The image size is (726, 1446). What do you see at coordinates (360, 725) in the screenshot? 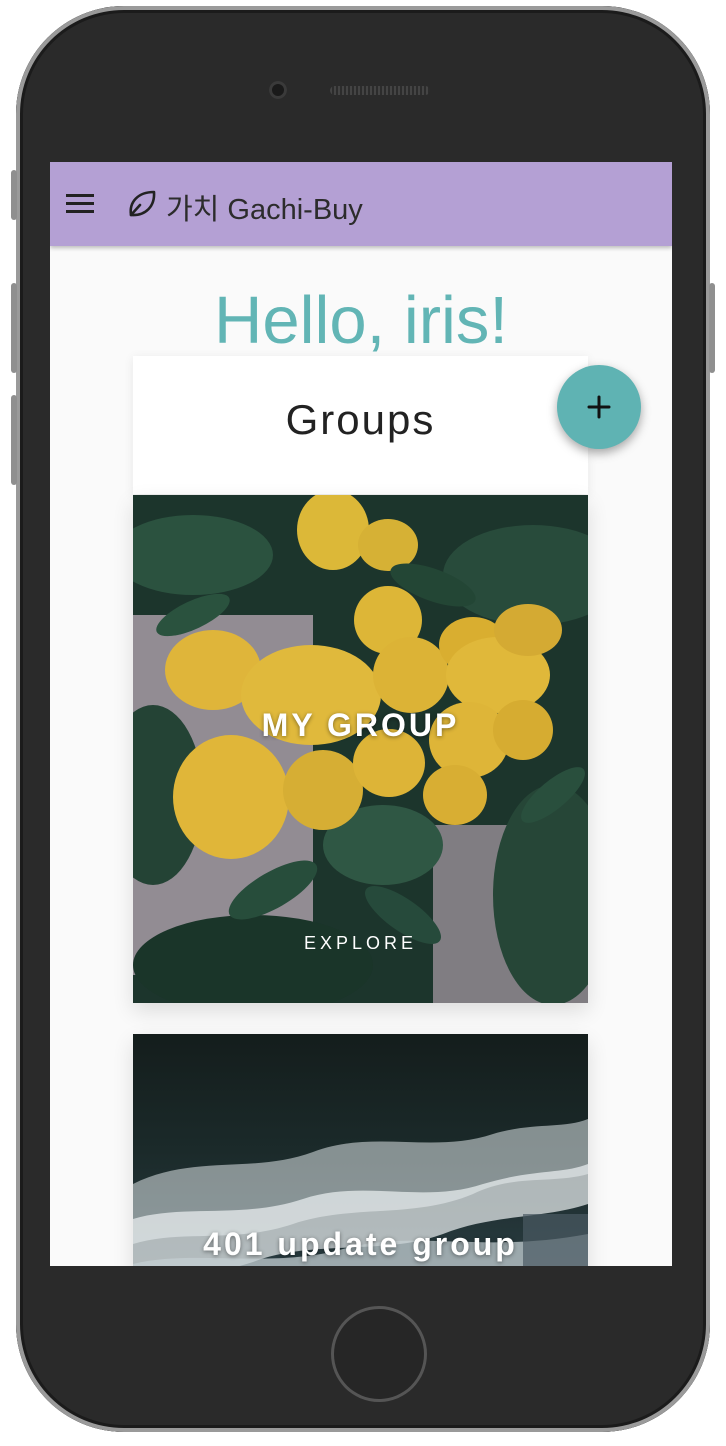
I see `group-card-title: MY GROUP` at bounding box center [360, 725].